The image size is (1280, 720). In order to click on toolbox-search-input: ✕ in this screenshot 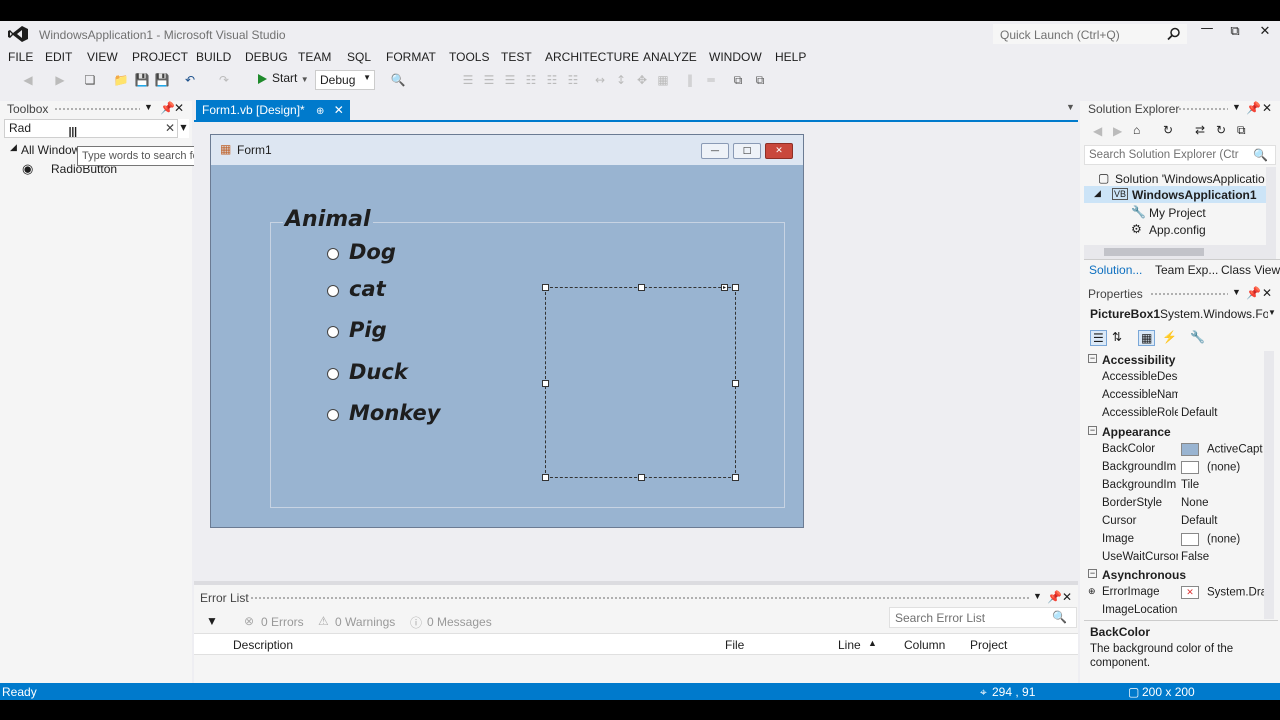, I will do `click(96, 128)`.